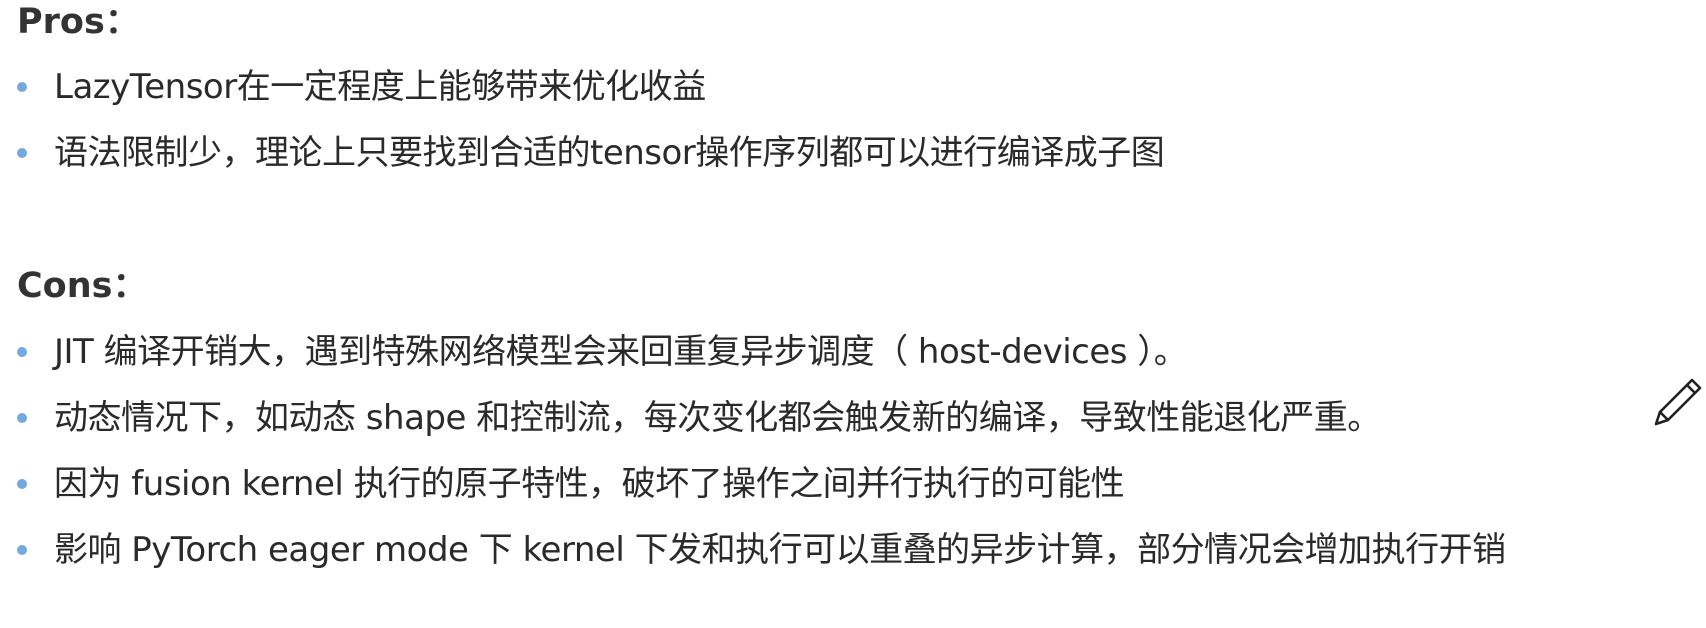  I want to click on cons-heading: Cons：, so click(82, 286).